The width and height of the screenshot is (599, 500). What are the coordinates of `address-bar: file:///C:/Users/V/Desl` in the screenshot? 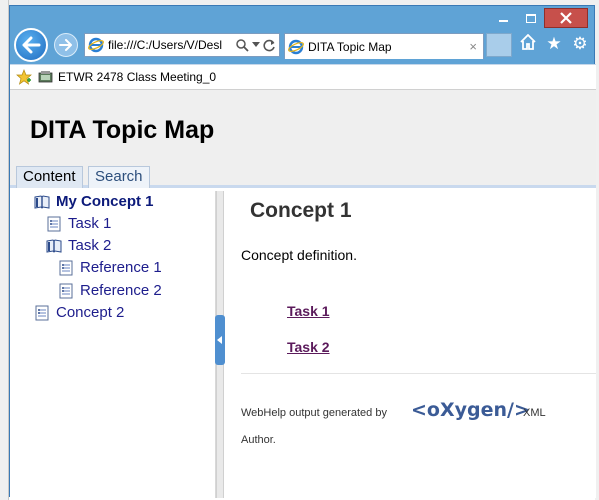 It's located at (182, 45).